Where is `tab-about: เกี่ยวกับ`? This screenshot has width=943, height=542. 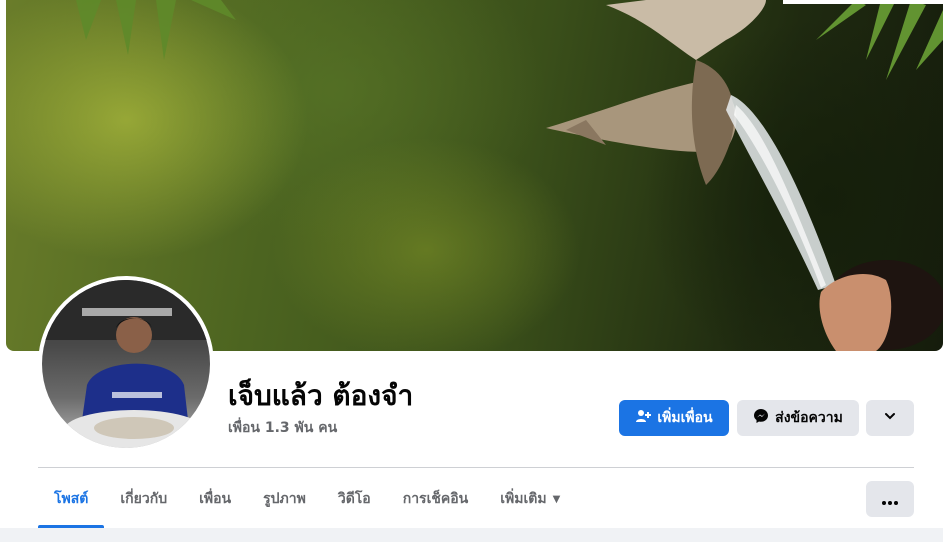 tab-about: เกี่ยวกับ is located at coordinates (143, 499).